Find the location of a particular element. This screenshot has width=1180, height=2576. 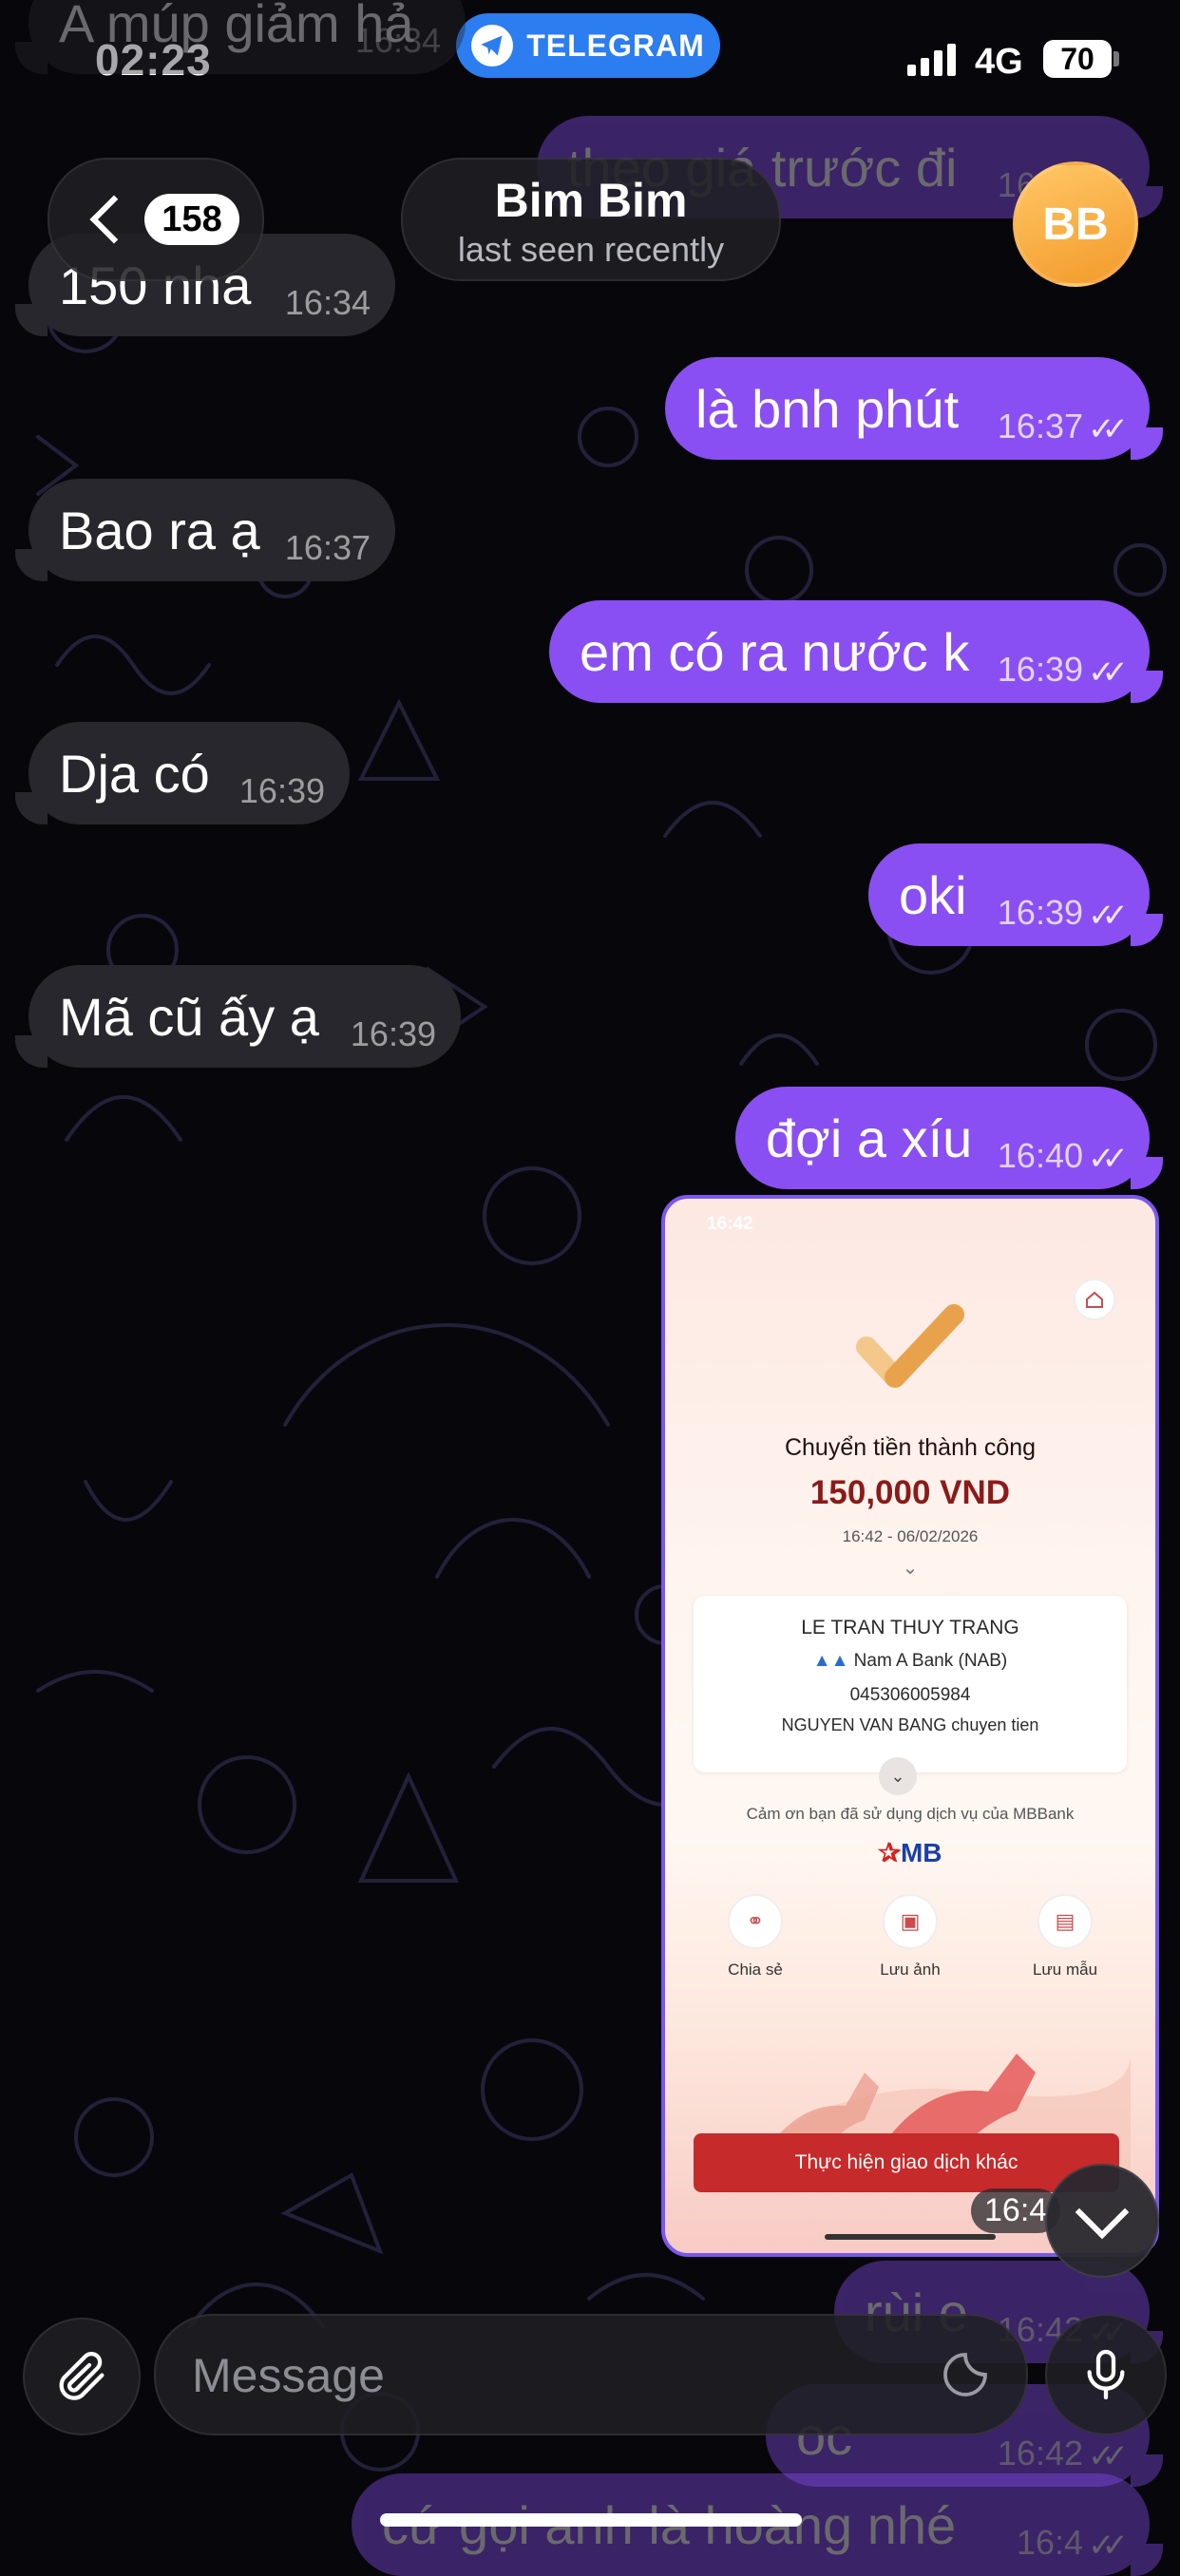

outgoing-message-bubble: đợi a xíu 16:40 ✓✓ is located at coordinates (949, 1138).